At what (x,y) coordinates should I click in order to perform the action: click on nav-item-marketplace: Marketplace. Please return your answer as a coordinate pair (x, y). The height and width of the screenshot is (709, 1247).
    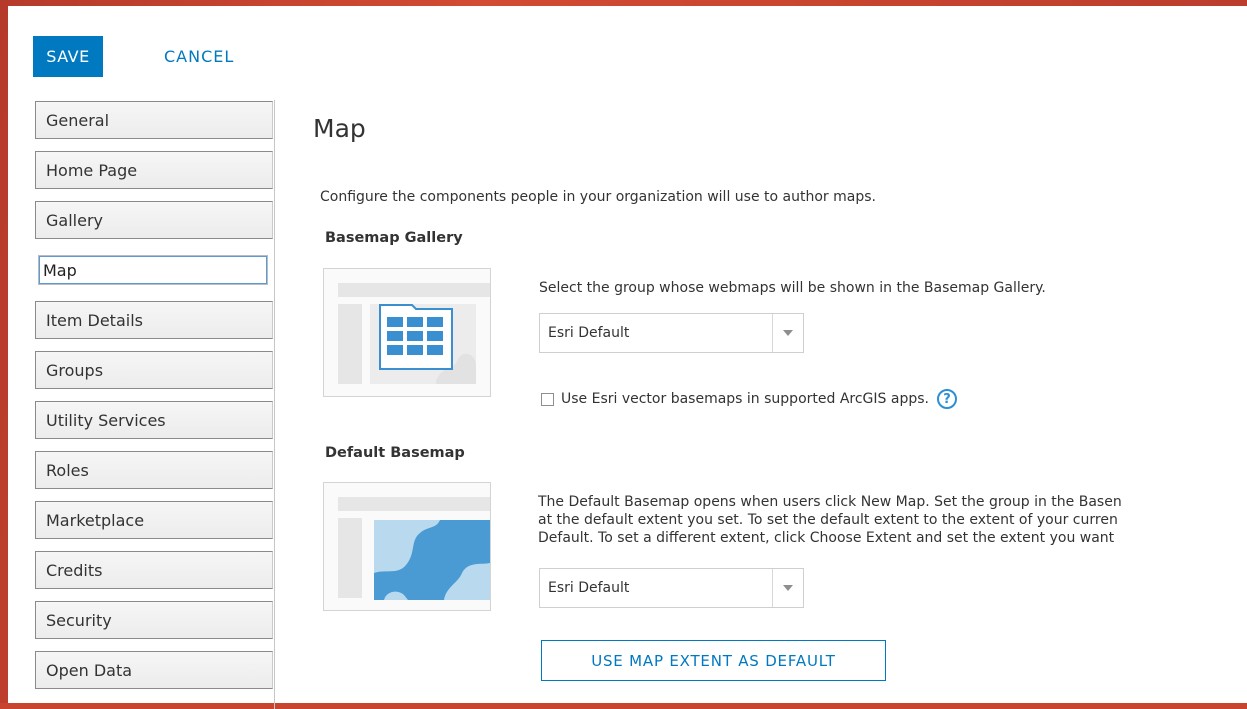
    Looking at the image, I should click on (154, 520).